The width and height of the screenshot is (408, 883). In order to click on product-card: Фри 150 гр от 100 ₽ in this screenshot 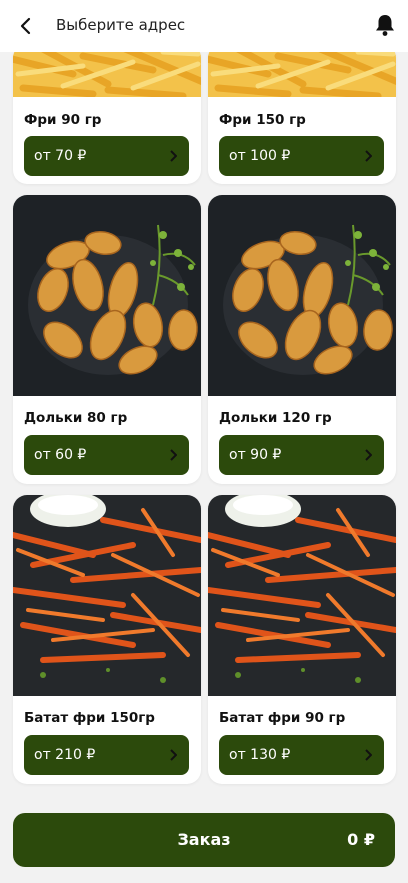, I will do `click(302, 118)`.